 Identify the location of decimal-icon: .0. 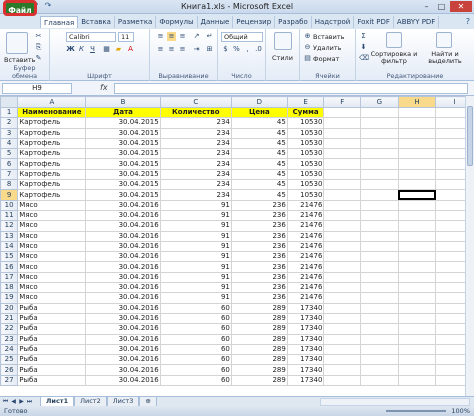
(258, 49).